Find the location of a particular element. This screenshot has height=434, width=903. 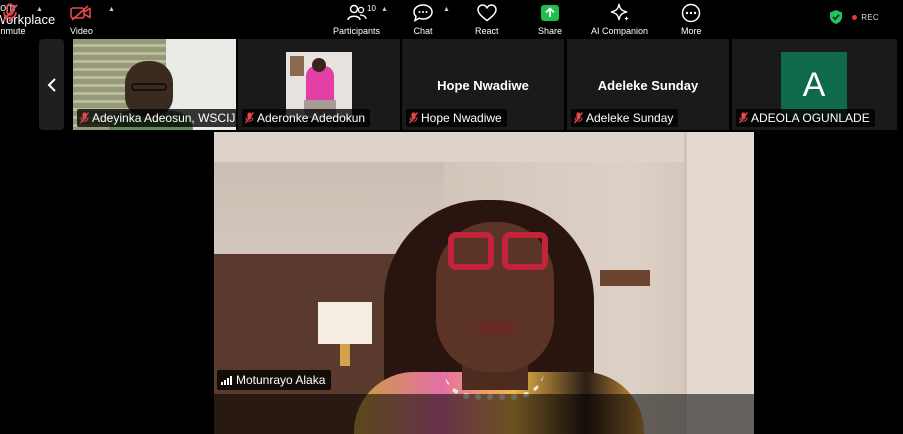

participant-display-name: Adeleke Sunday is located at coordinates (648, 85).